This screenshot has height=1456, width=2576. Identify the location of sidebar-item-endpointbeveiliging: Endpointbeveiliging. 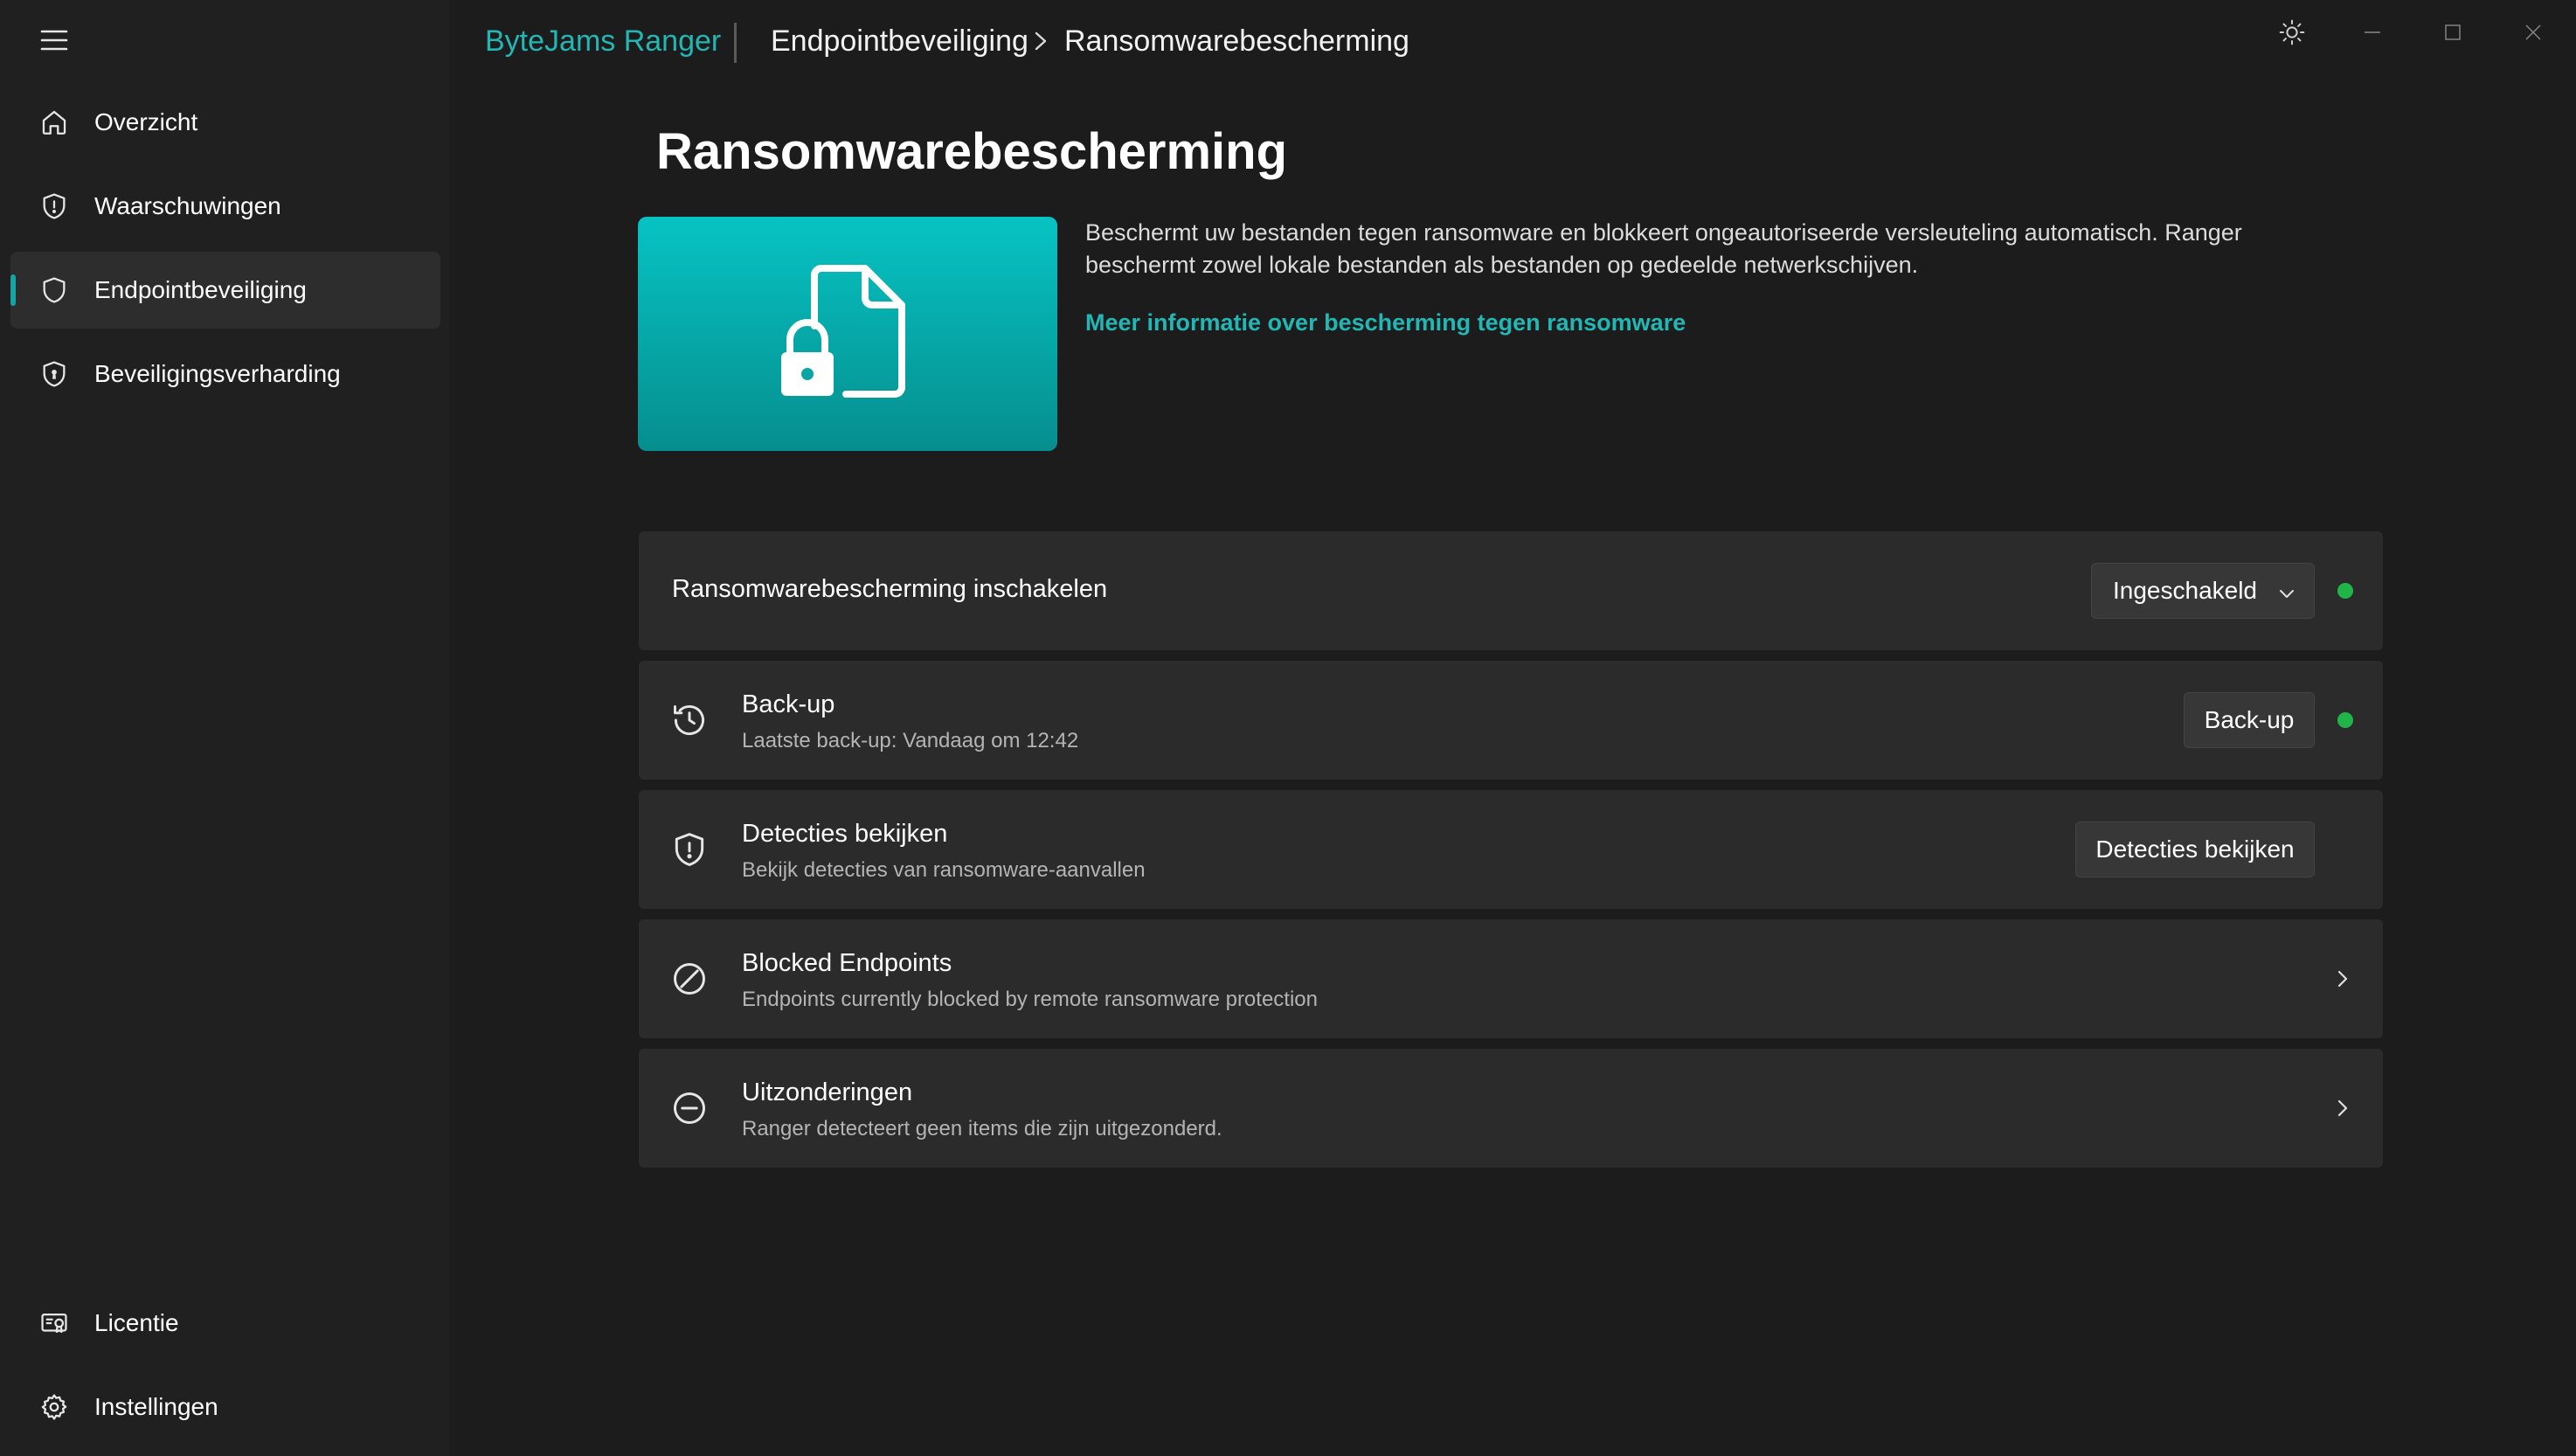
(225, 290).